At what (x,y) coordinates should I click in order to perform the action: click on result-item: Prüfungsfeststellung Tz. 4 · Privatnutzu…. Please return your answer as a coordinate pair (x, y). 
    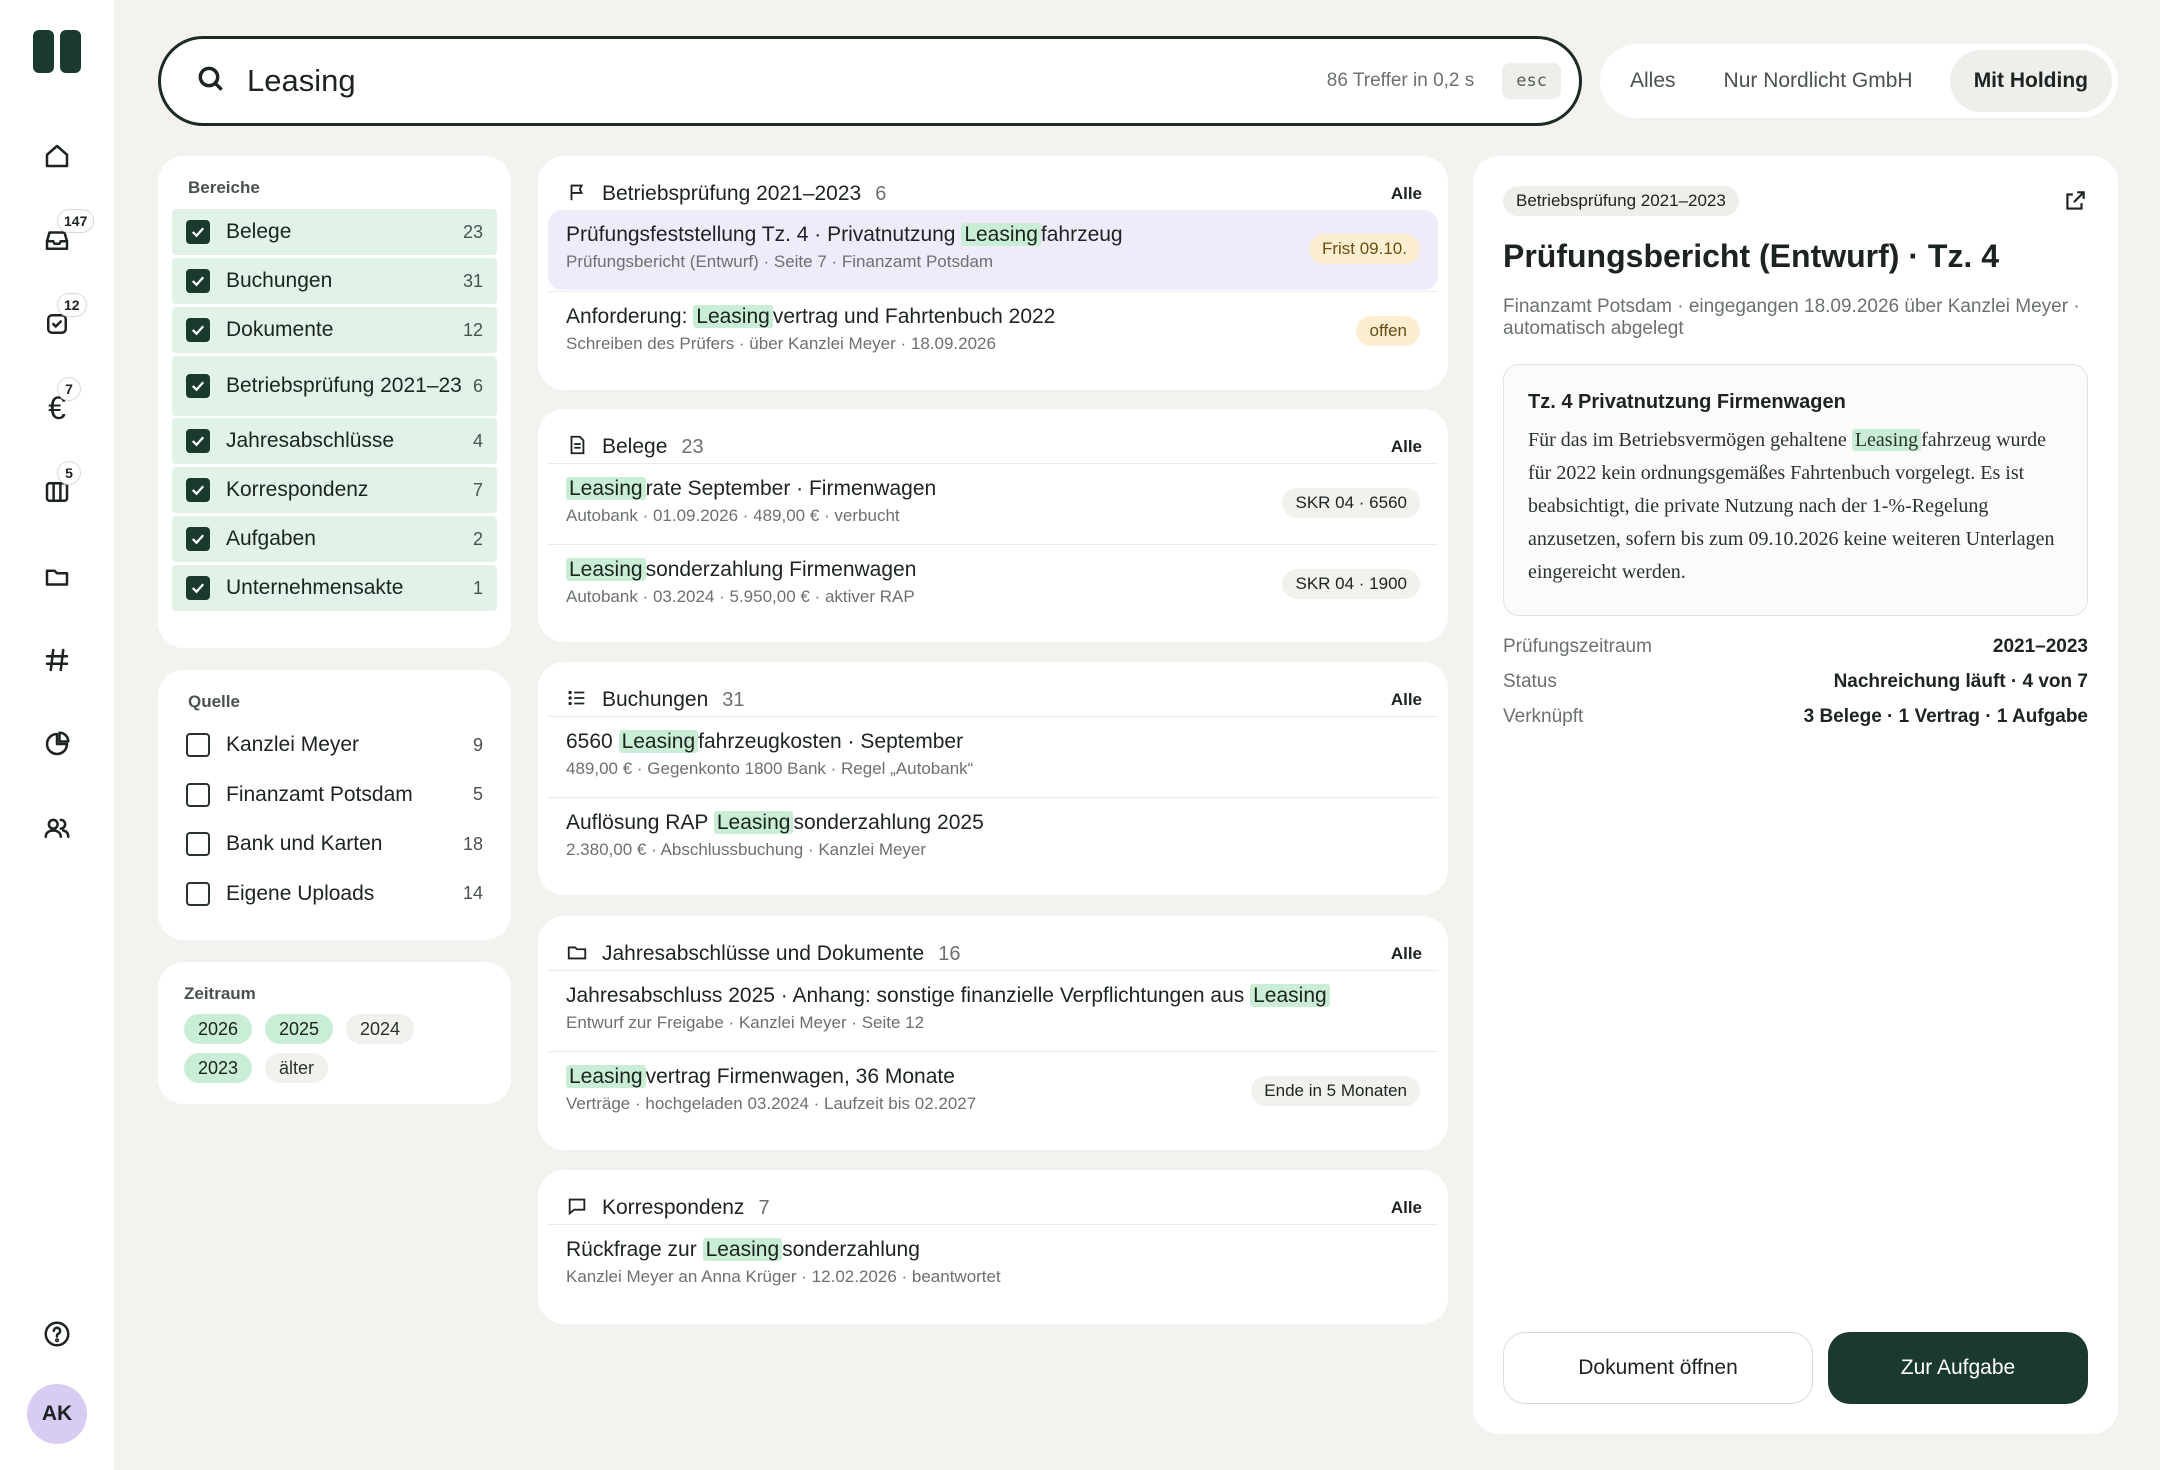
    Looking at the image, I should click on (993, 250).